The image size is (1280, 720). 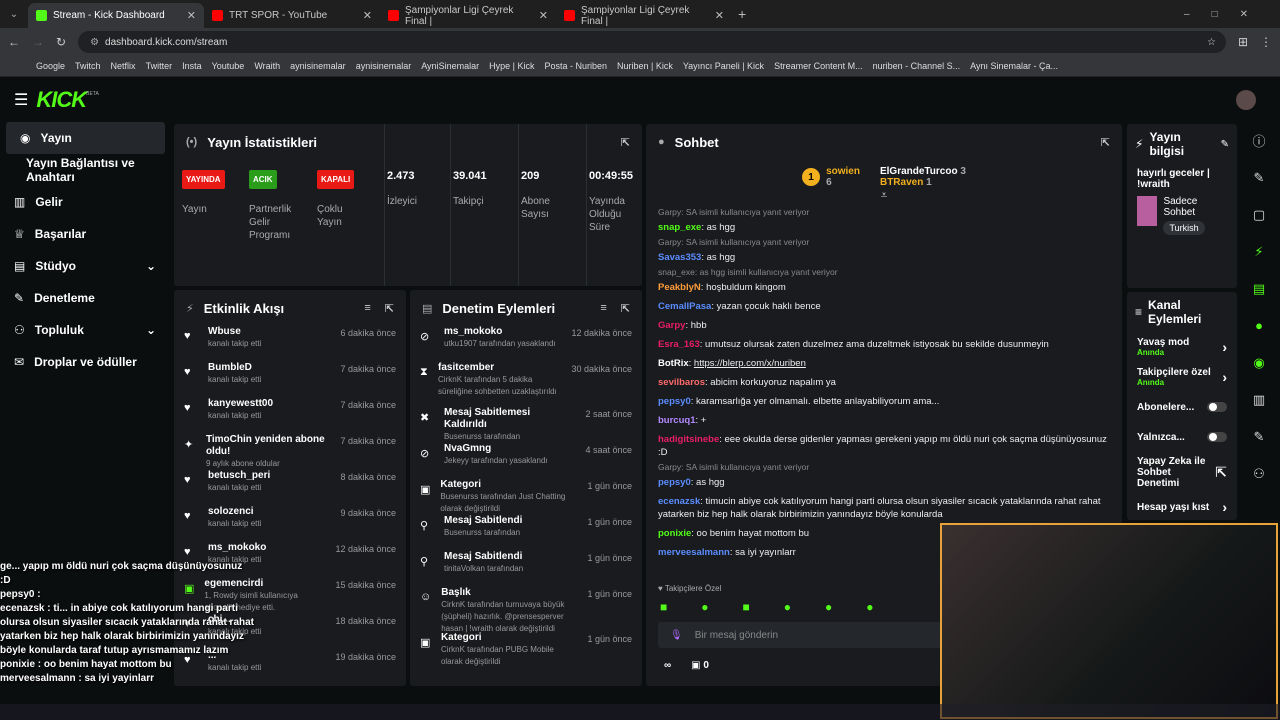 I want to click on studio-icon: ▥, so click(x=1259, y=399).